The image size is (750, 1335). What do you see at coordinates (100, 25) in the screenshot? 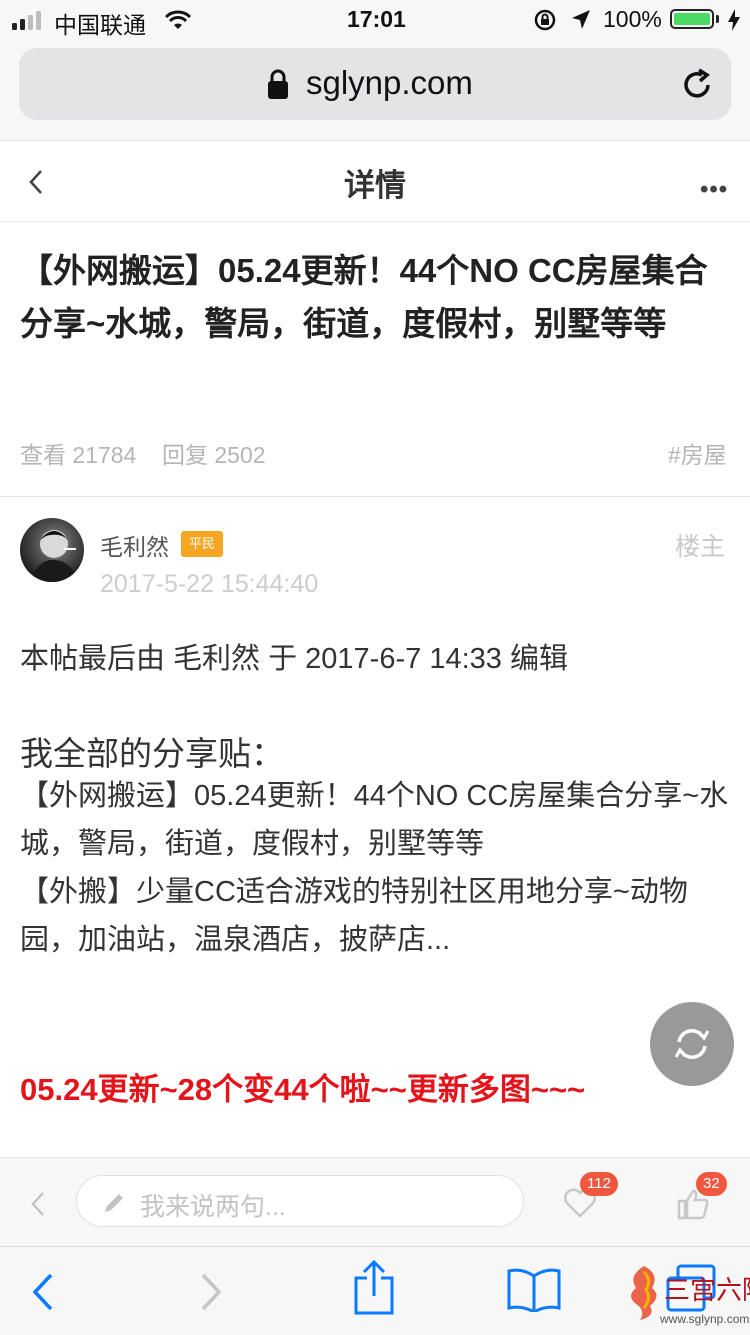
I see `carrier-label: 中国联通` at bounding box center [100, 25].